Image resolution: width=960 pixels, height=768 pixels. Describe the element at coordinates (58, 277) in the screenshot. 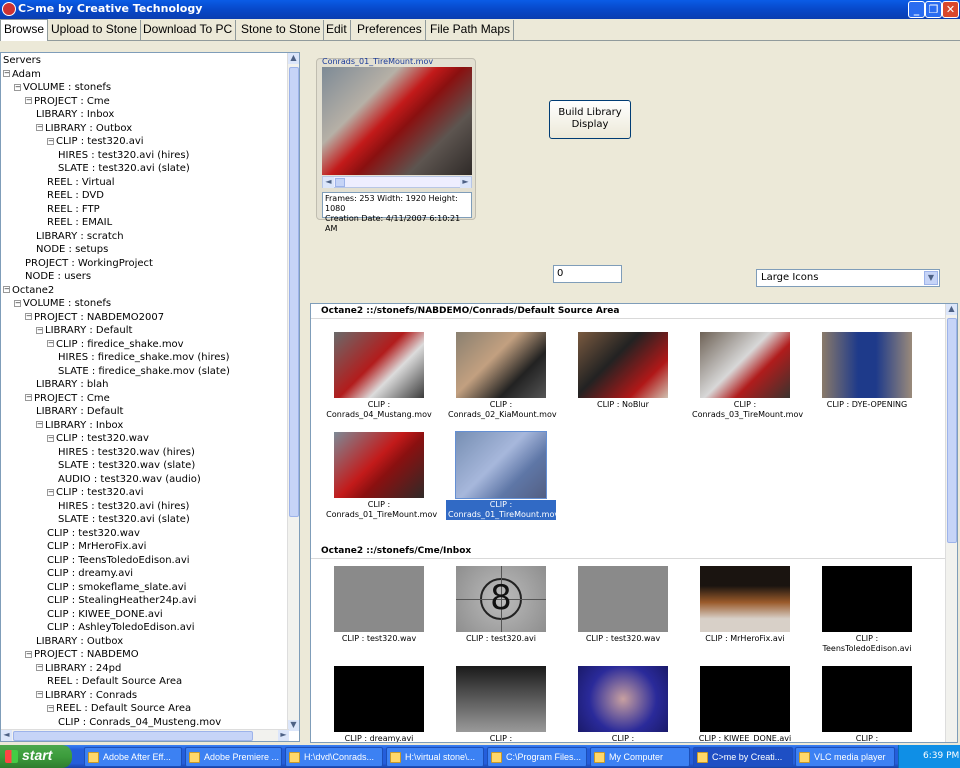

I see `tree-node: NODE : users` at that location.